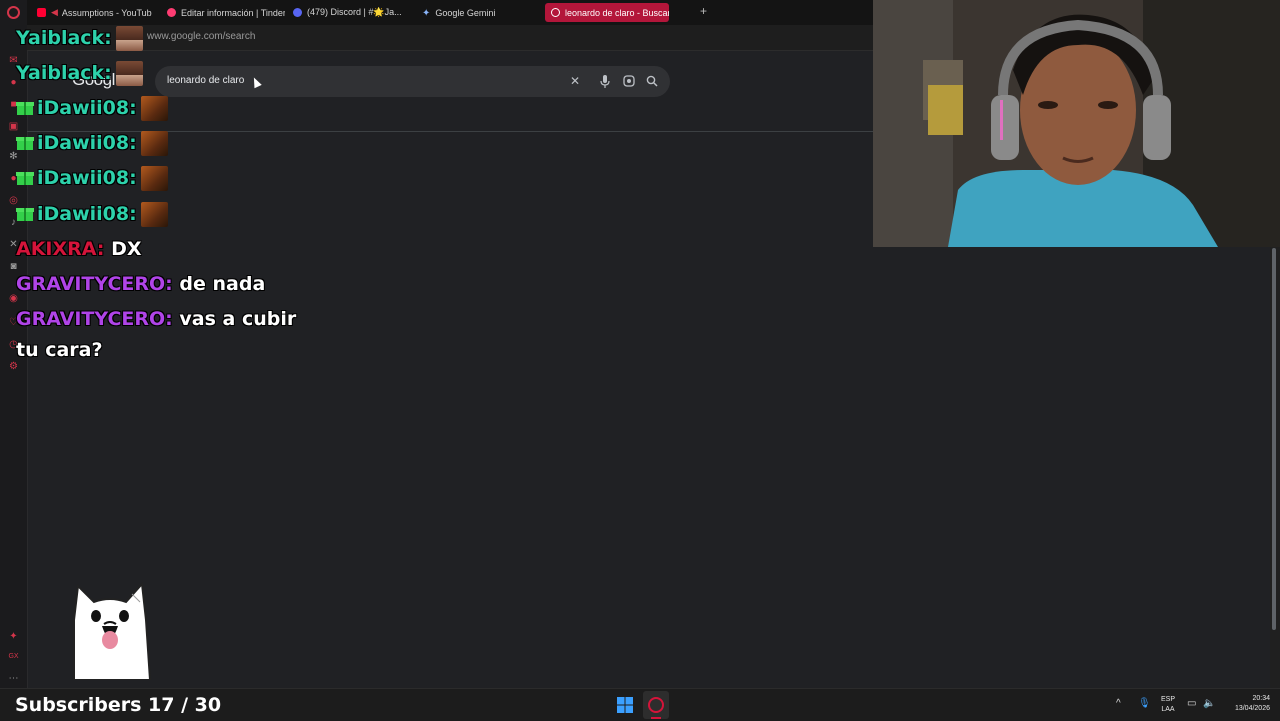 This screenshot has width=1280, height=721. I want to click on loading-icon, so click(555, 12).